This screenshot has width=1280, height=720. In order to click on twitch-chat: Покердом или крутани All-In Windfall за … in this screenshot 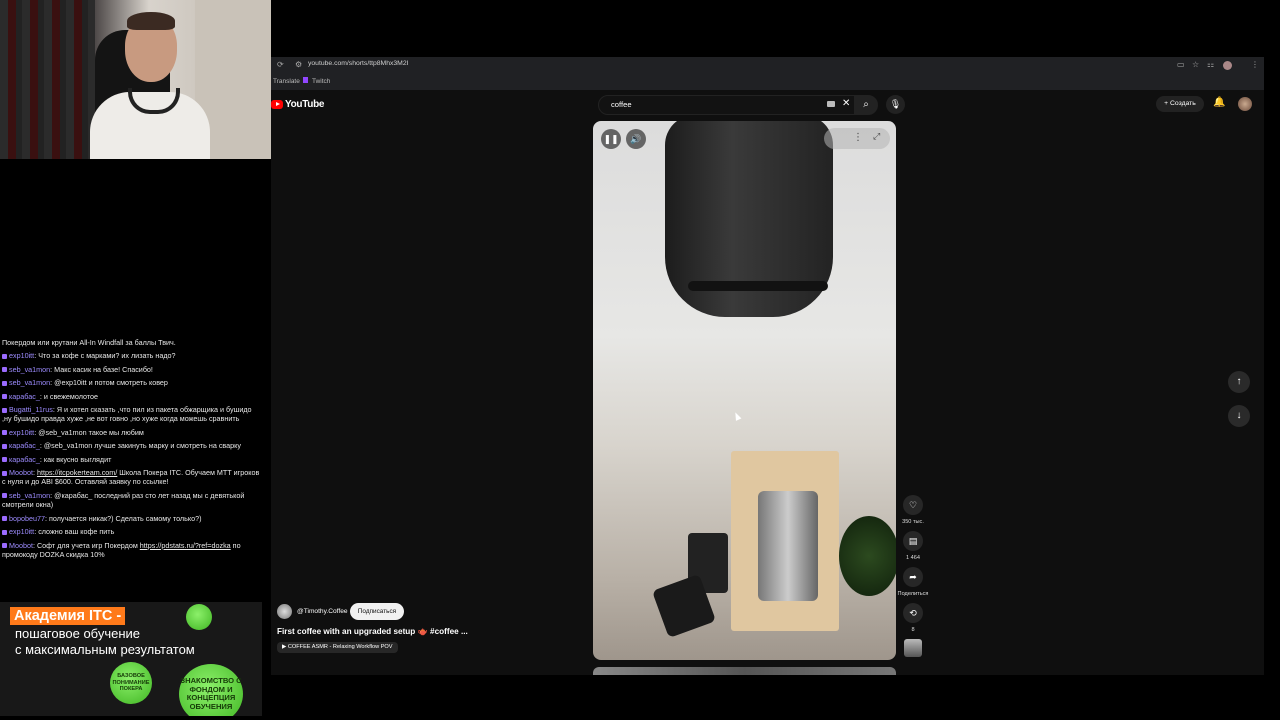, I will do `click(131, 448)`.